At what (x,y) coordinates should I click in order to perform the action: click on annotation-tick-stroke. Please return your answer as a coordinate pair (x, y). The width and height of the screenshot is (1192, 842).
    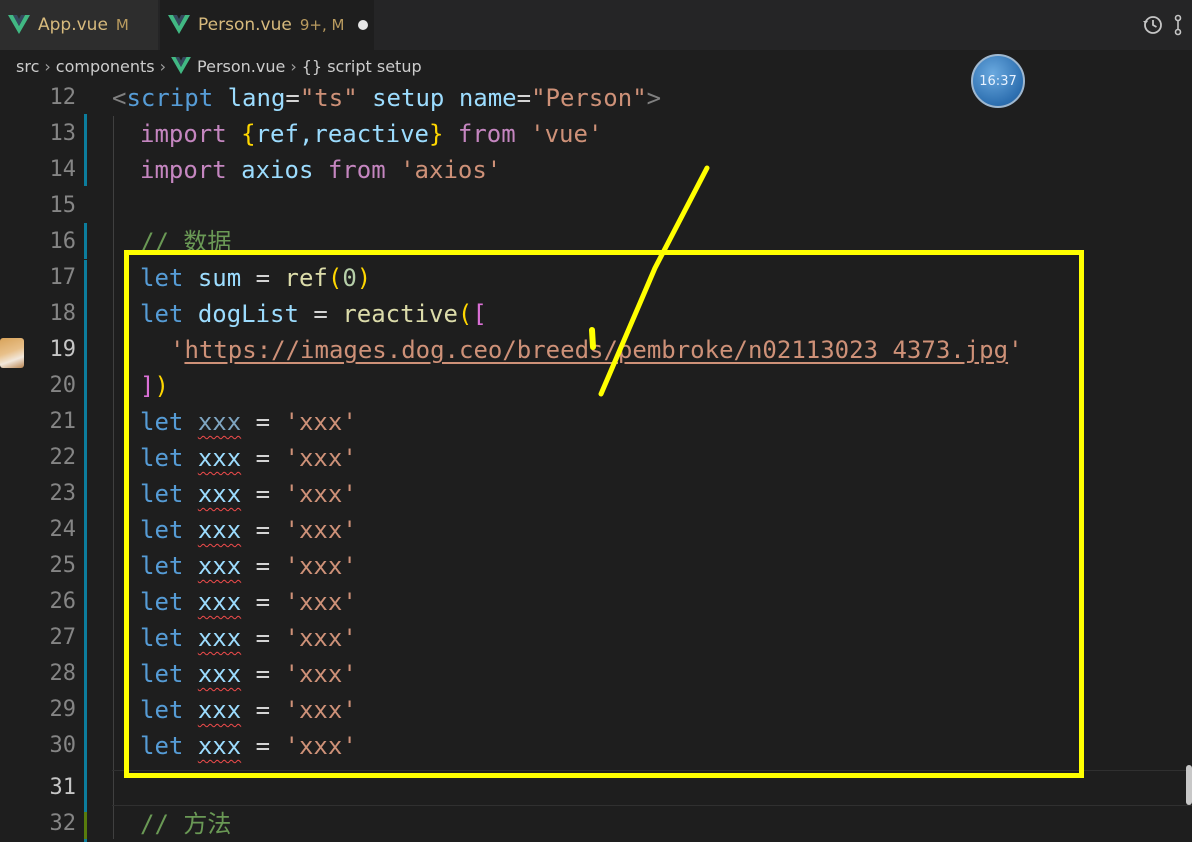
    Looking at the image, I should click on (592, 338).